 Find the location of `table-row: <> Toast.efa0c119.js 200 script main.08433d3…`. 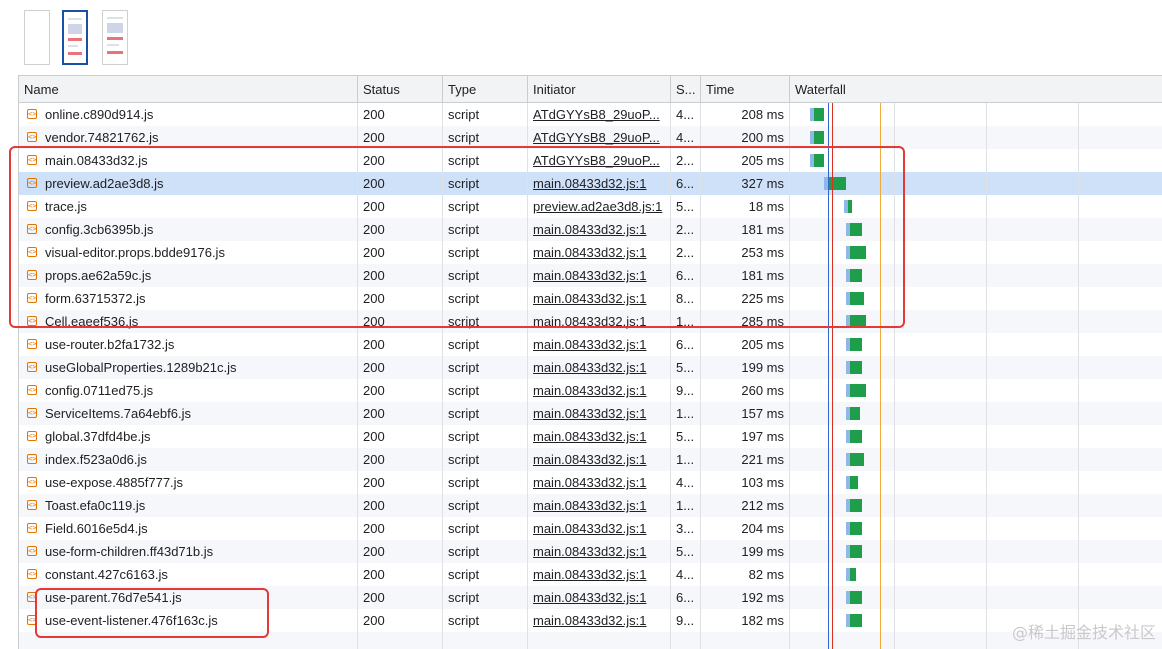

table-row: <> Toast.efa0c119.js 200 script main.08433d3… is located at coordinates (590, 505).